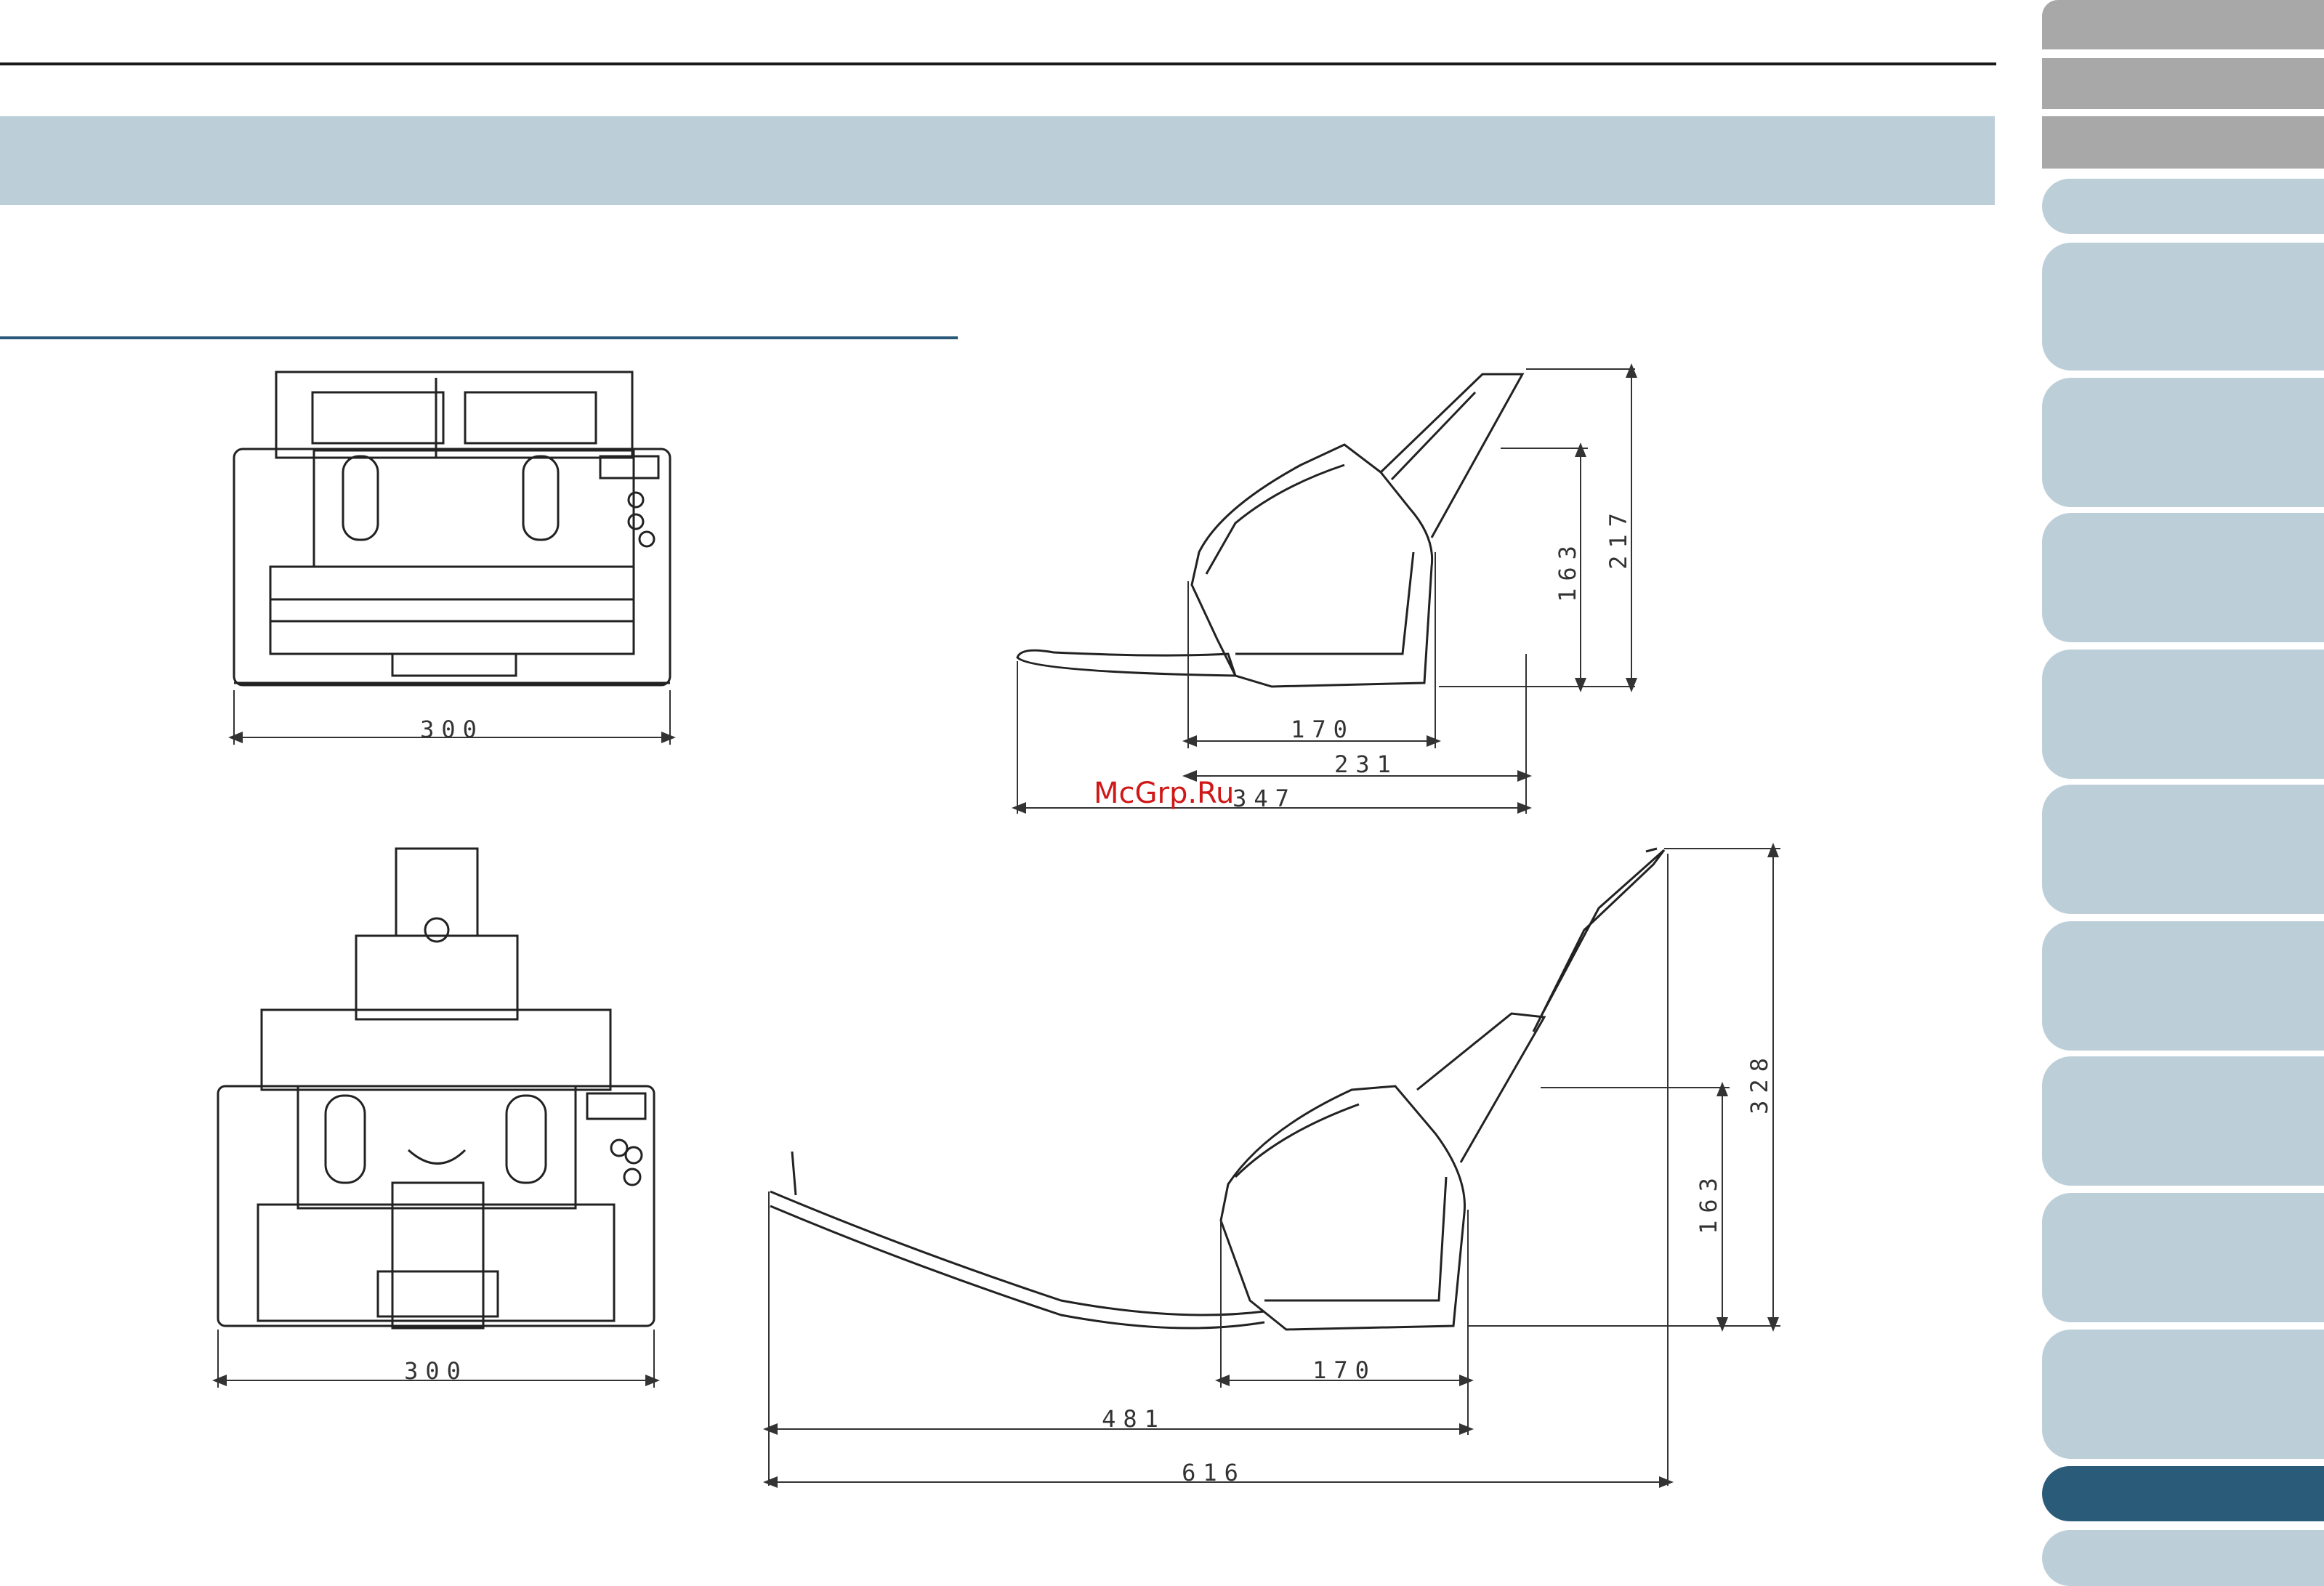 This screenshot has height=1586, width=2324. I want to click on side-bottom-depth-1: 170, so click(1344, 1370).